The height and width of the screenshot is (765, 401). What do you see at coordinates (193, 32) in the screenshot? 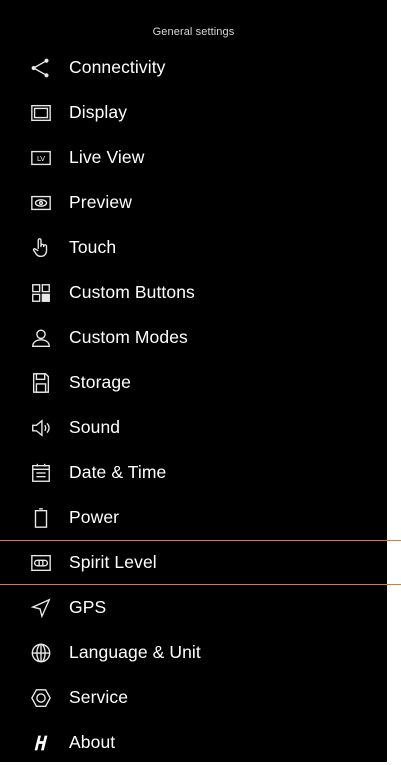
I see `page-title: General settings` at bounding box center [193, 32].